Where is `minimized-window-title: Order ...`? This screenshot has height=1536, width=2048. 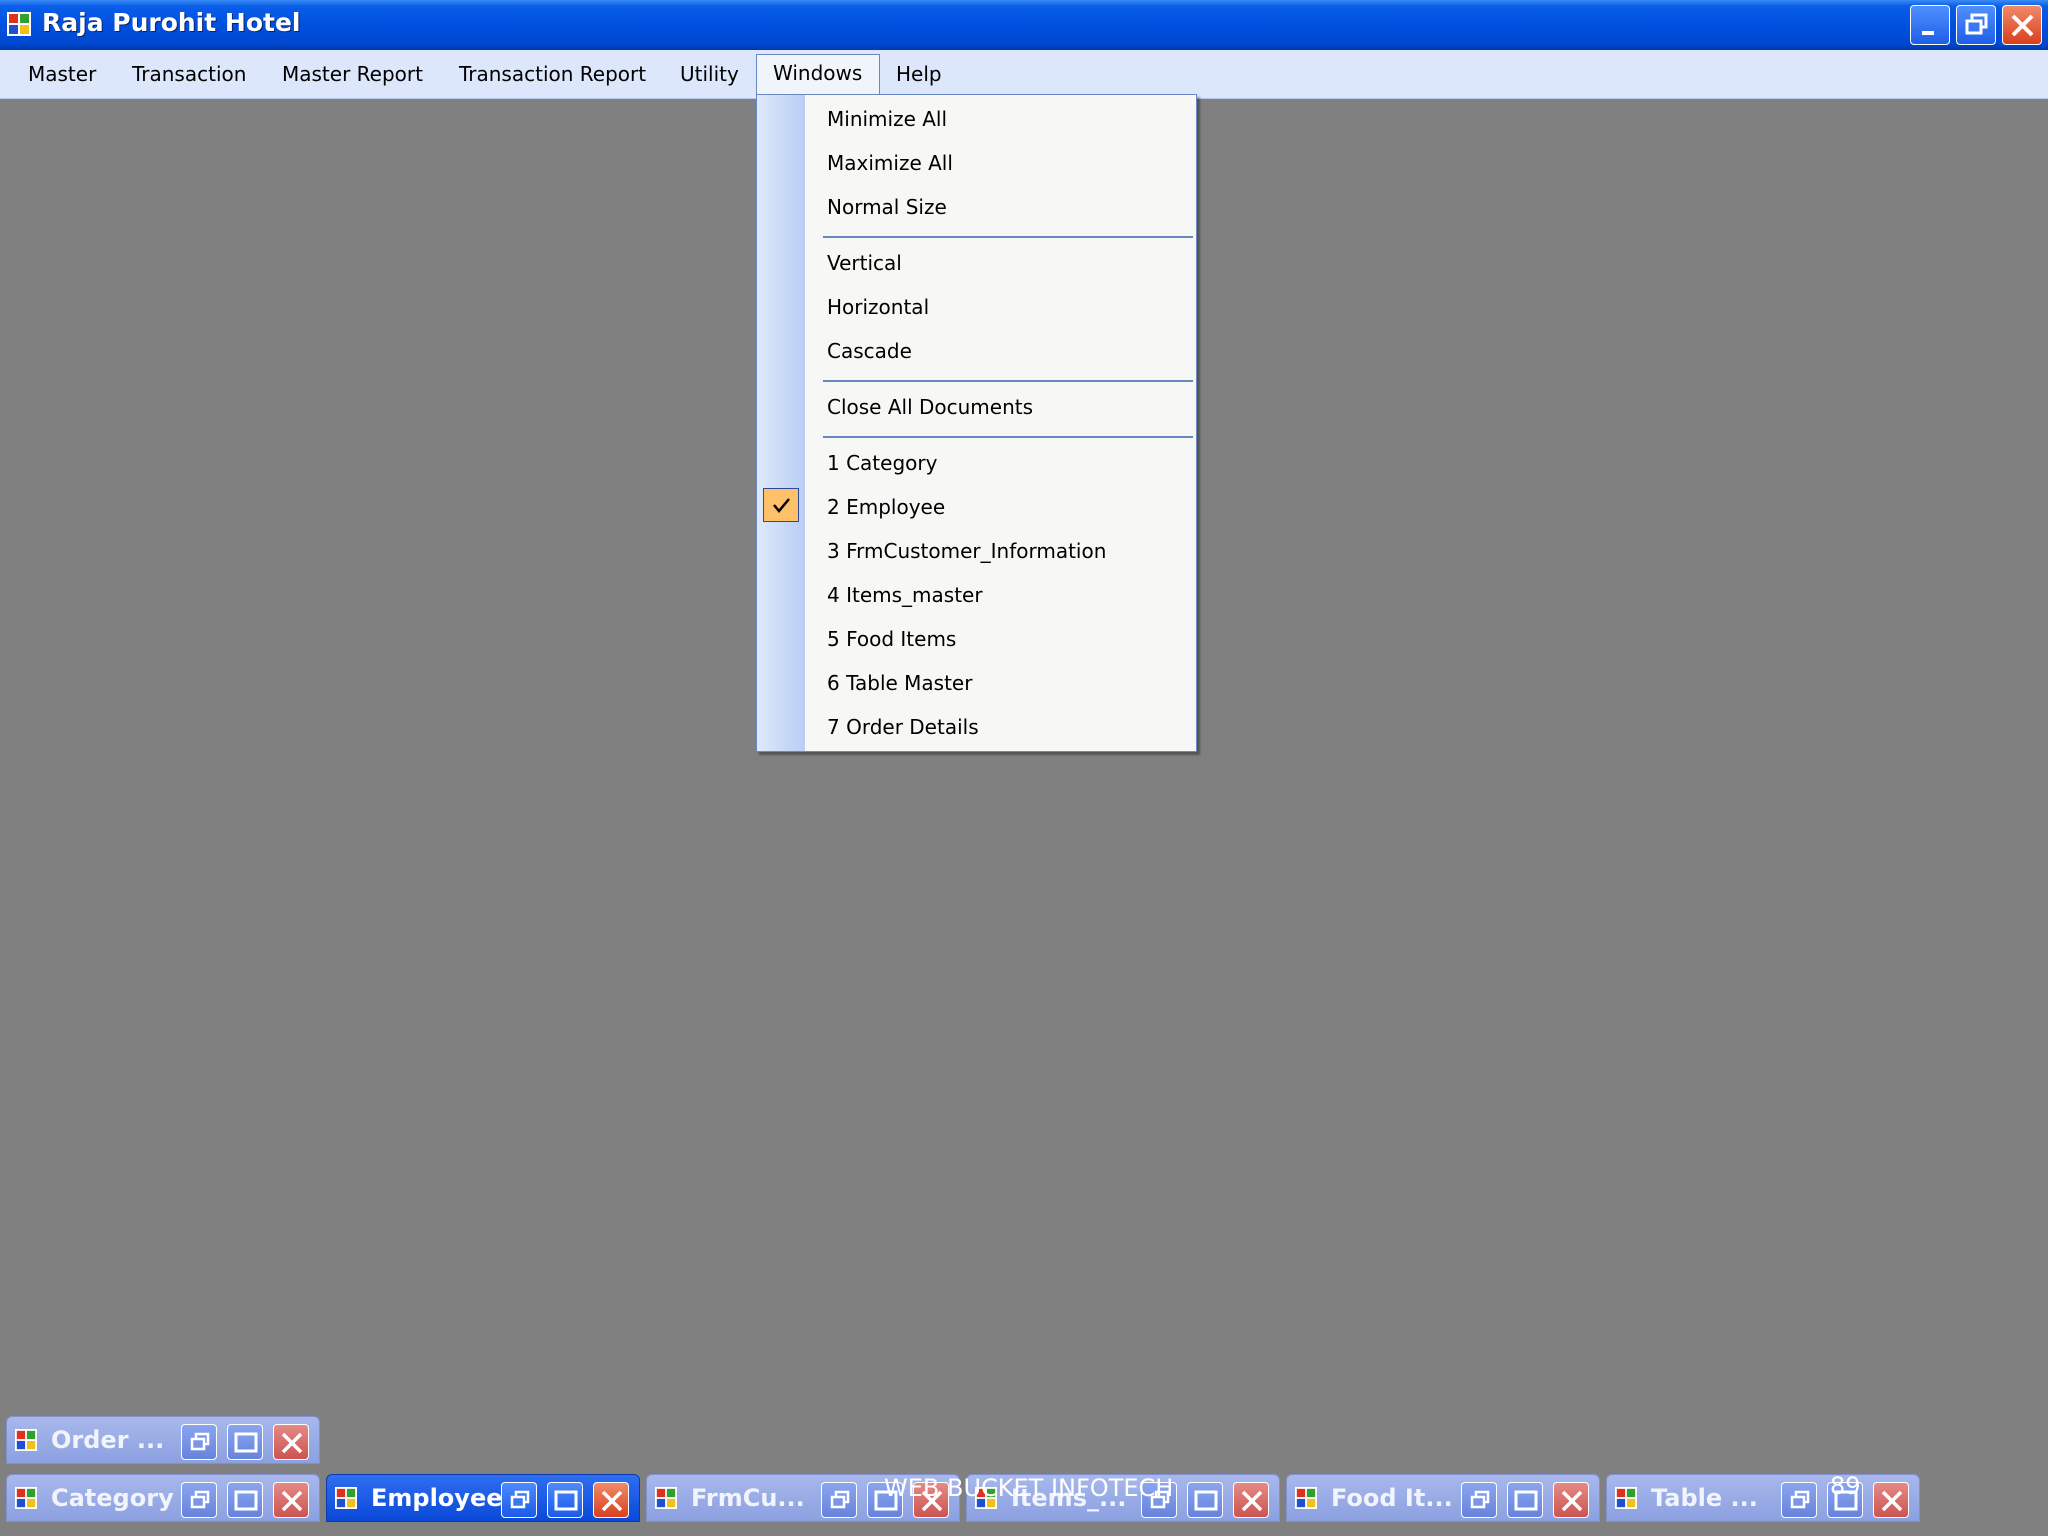
minimized-window-title: Order ... is located at coordinates (108, 1440).